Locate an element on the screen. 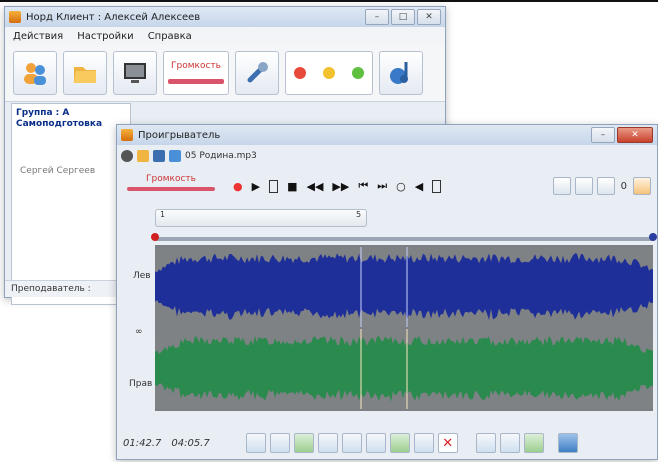 This screenshot has width=658, height=462. marker-button is located at coordinates (642, 186).